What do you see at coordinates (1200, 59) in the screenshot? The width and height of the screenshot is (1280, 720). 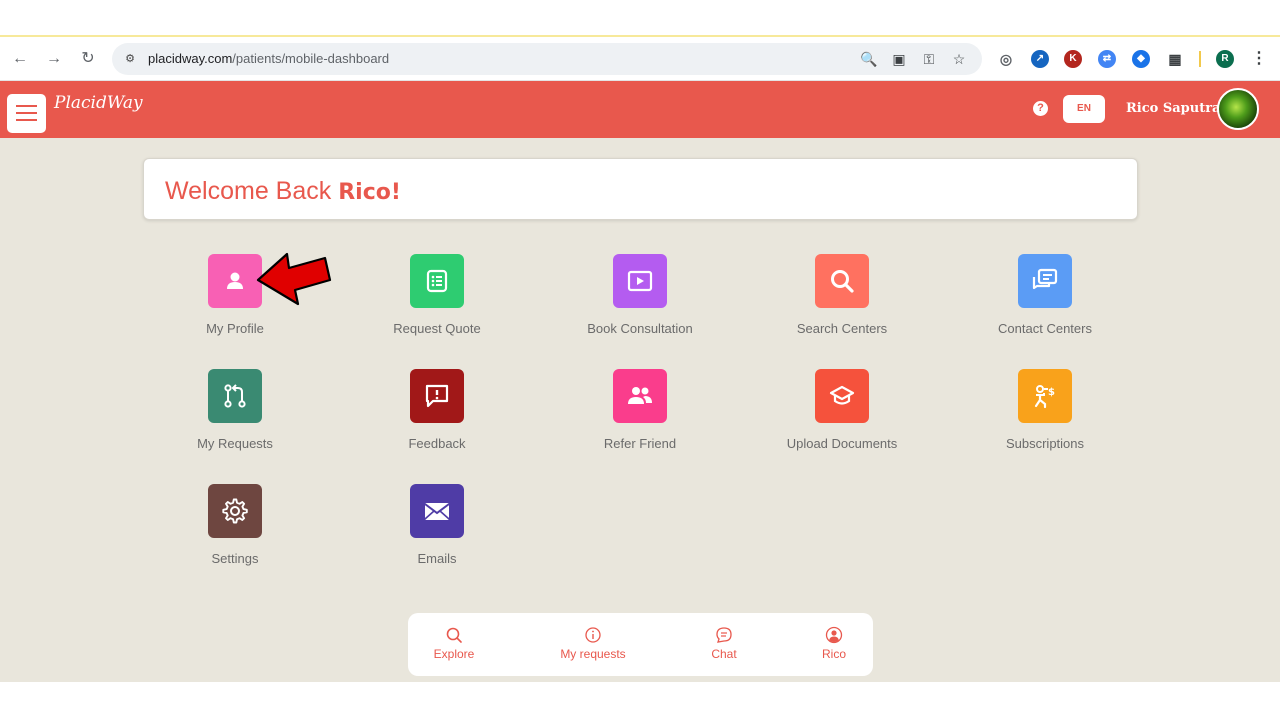 I see `toolbar-separator` at bounding box center [1200, 59].